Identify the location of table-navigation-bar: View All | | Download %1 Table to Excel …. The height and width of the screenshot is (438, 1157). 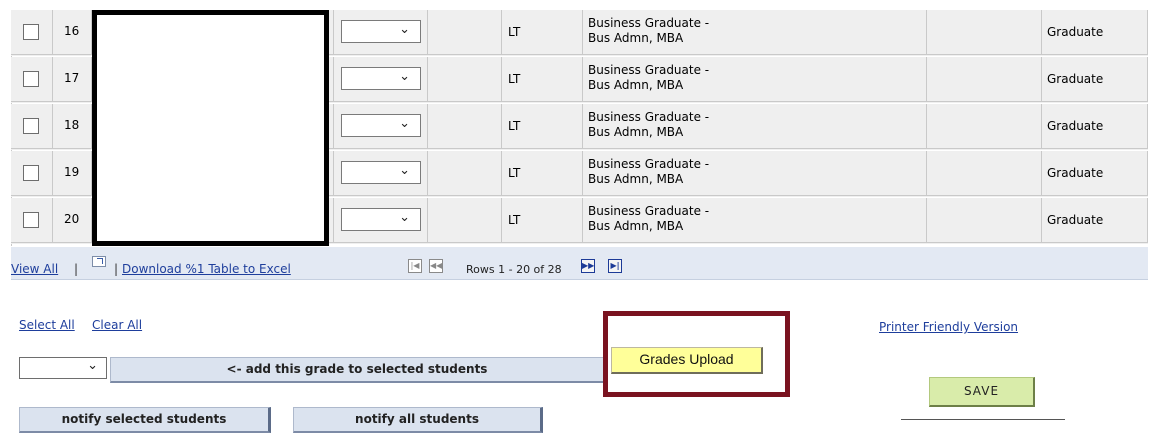
(579, 263).